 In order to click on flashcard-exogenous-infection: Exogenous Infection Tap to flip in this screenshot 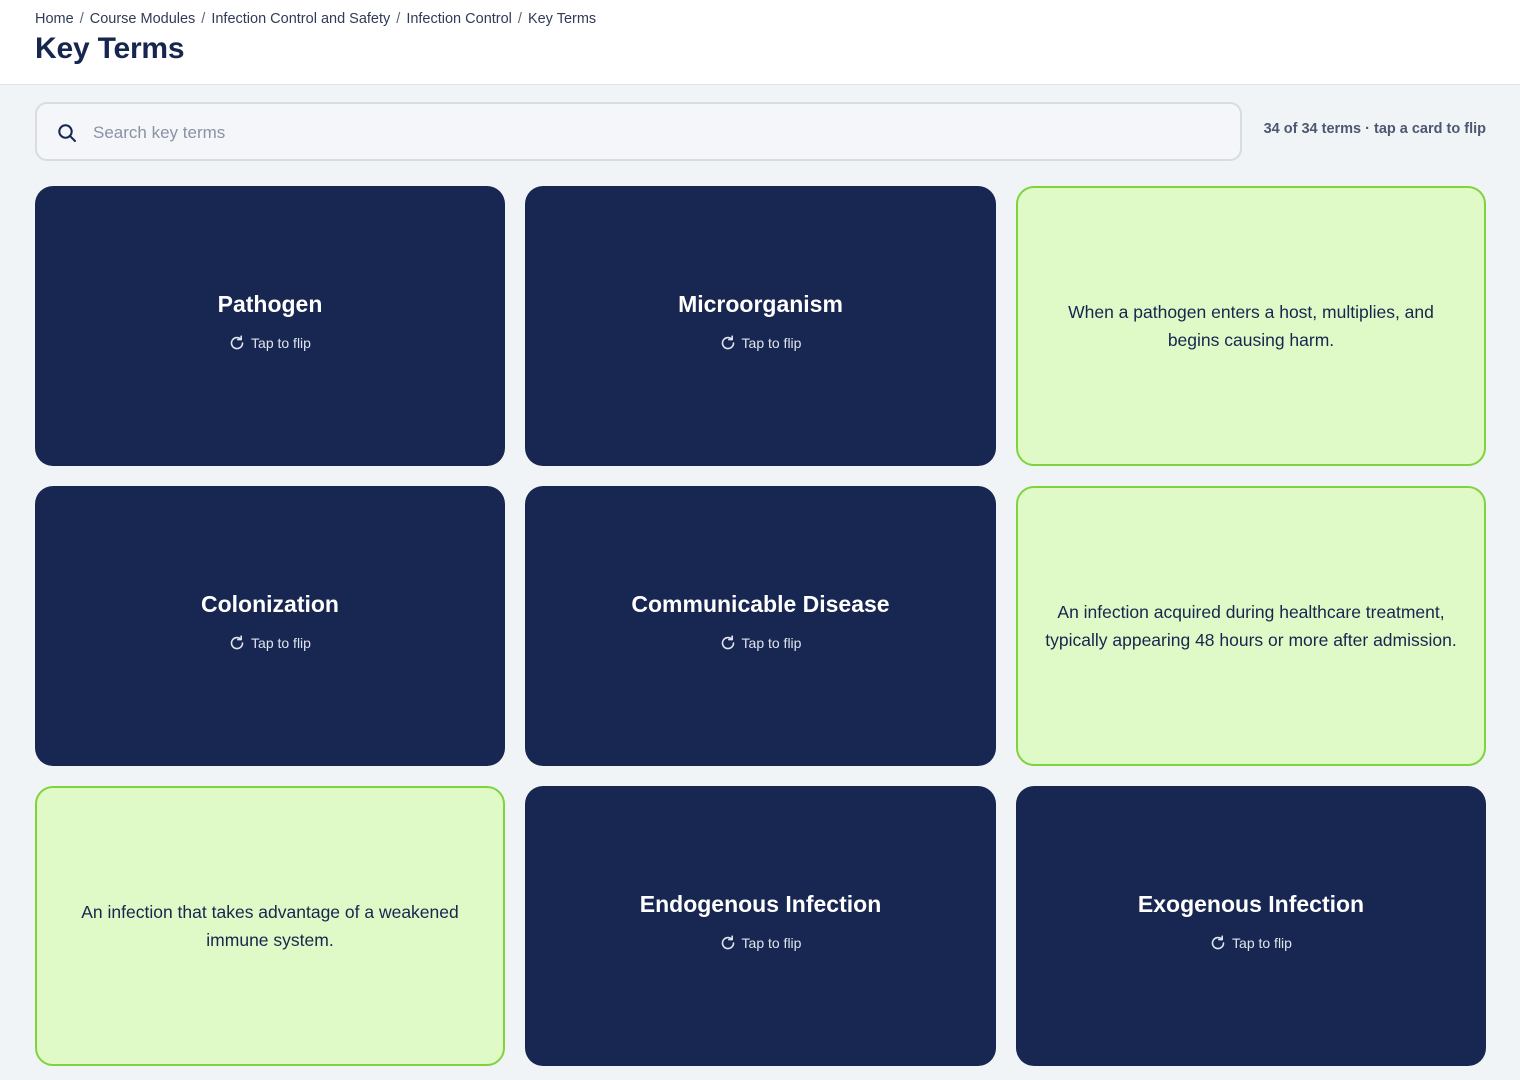, I will do `click(1251, 926)`.